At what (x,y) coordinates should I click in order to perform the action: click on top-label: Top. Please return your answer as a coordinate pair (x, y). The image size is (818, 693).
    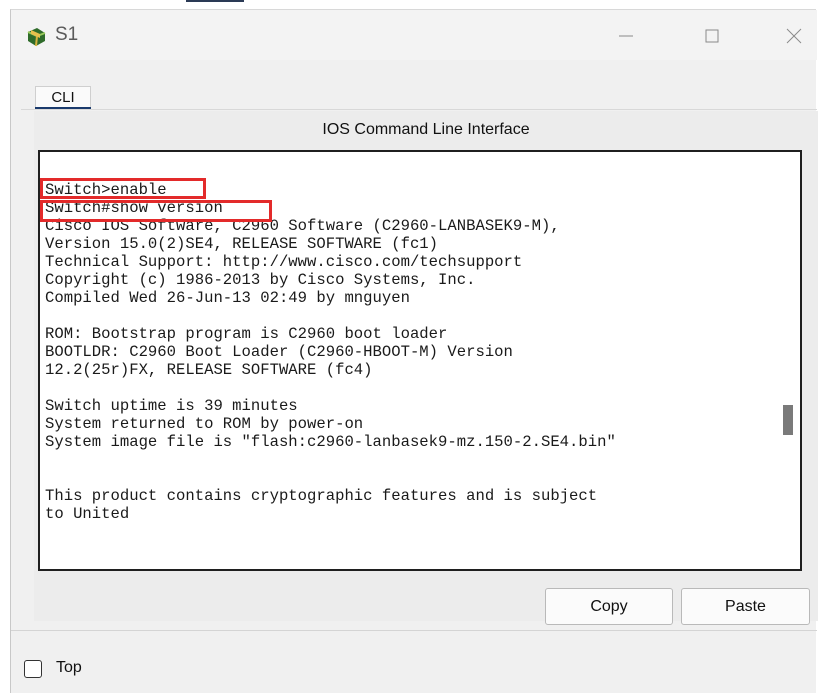
    Looking at the image, I should click on (69, 667).